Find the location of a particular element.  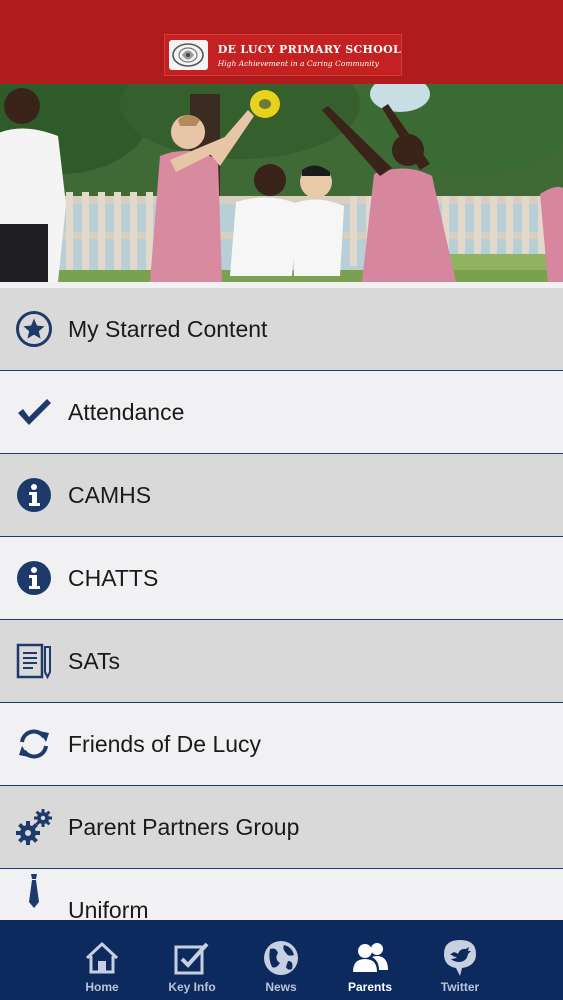

menu-item-friends-of-de-lucy: Friends of De Lucy is located at coordinates (281, 744).